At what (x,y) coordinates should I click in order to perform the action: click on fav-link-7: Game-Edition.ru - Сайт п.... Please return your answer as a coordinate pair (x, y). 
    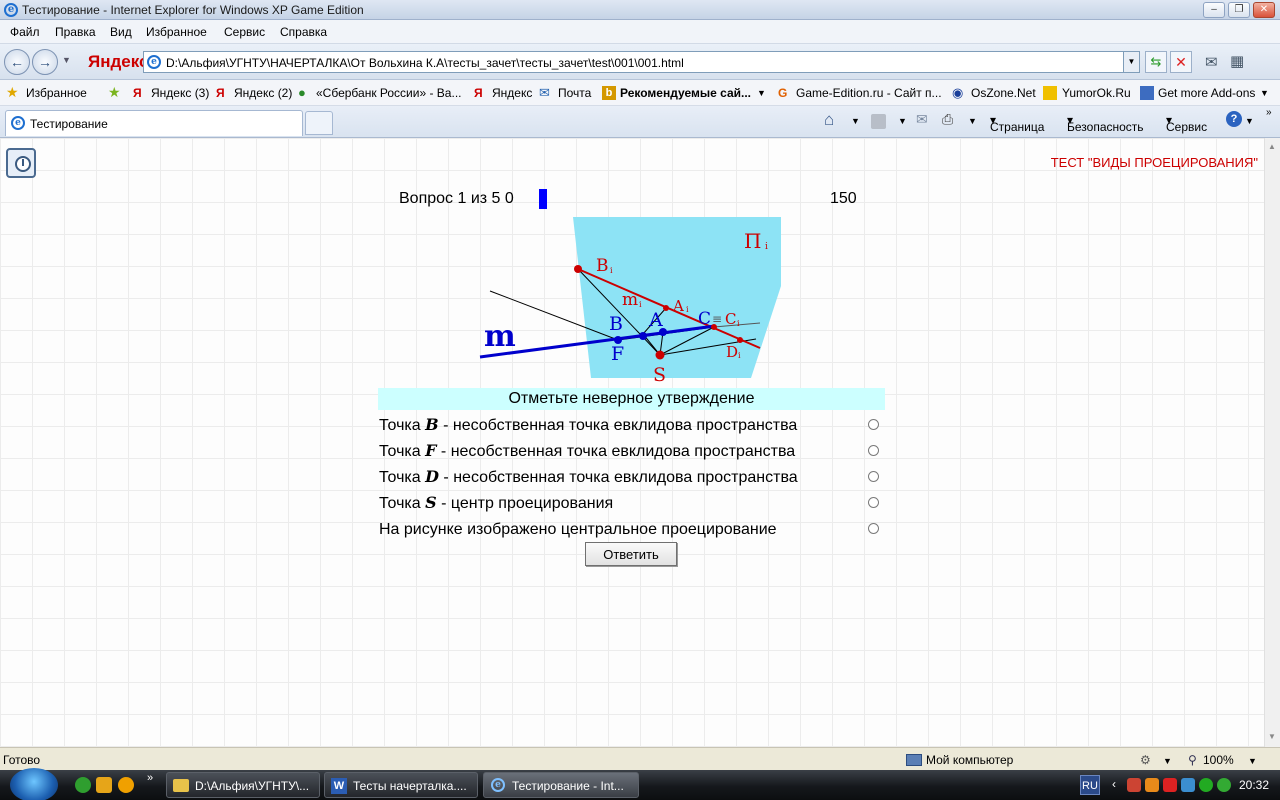
    Looking at the image, I should click on (869, 93).